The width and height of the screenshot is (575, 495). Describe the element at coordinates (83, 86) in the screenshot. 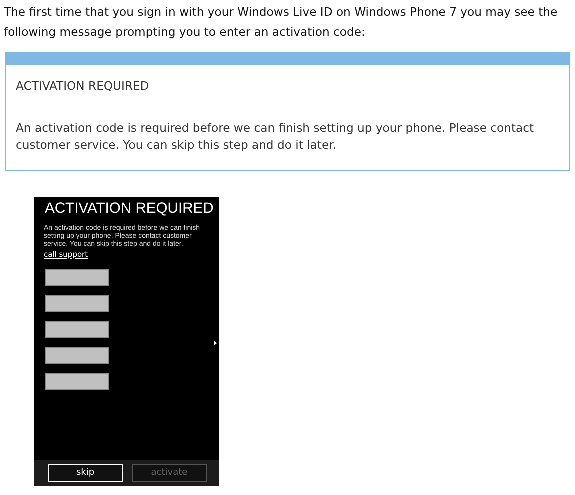

I see `message-title: ACTIVATION REQUIRED` at that location.